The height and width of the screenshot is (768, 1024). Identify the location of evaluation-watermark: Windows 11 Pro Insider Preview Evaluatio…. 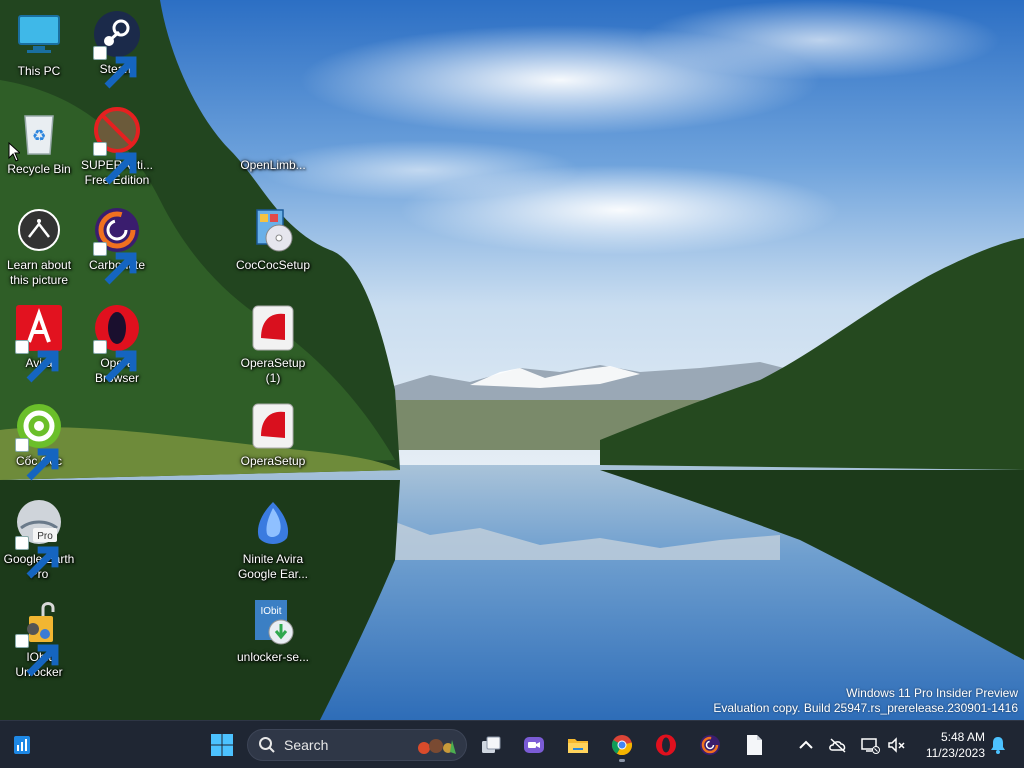
(865, 701).